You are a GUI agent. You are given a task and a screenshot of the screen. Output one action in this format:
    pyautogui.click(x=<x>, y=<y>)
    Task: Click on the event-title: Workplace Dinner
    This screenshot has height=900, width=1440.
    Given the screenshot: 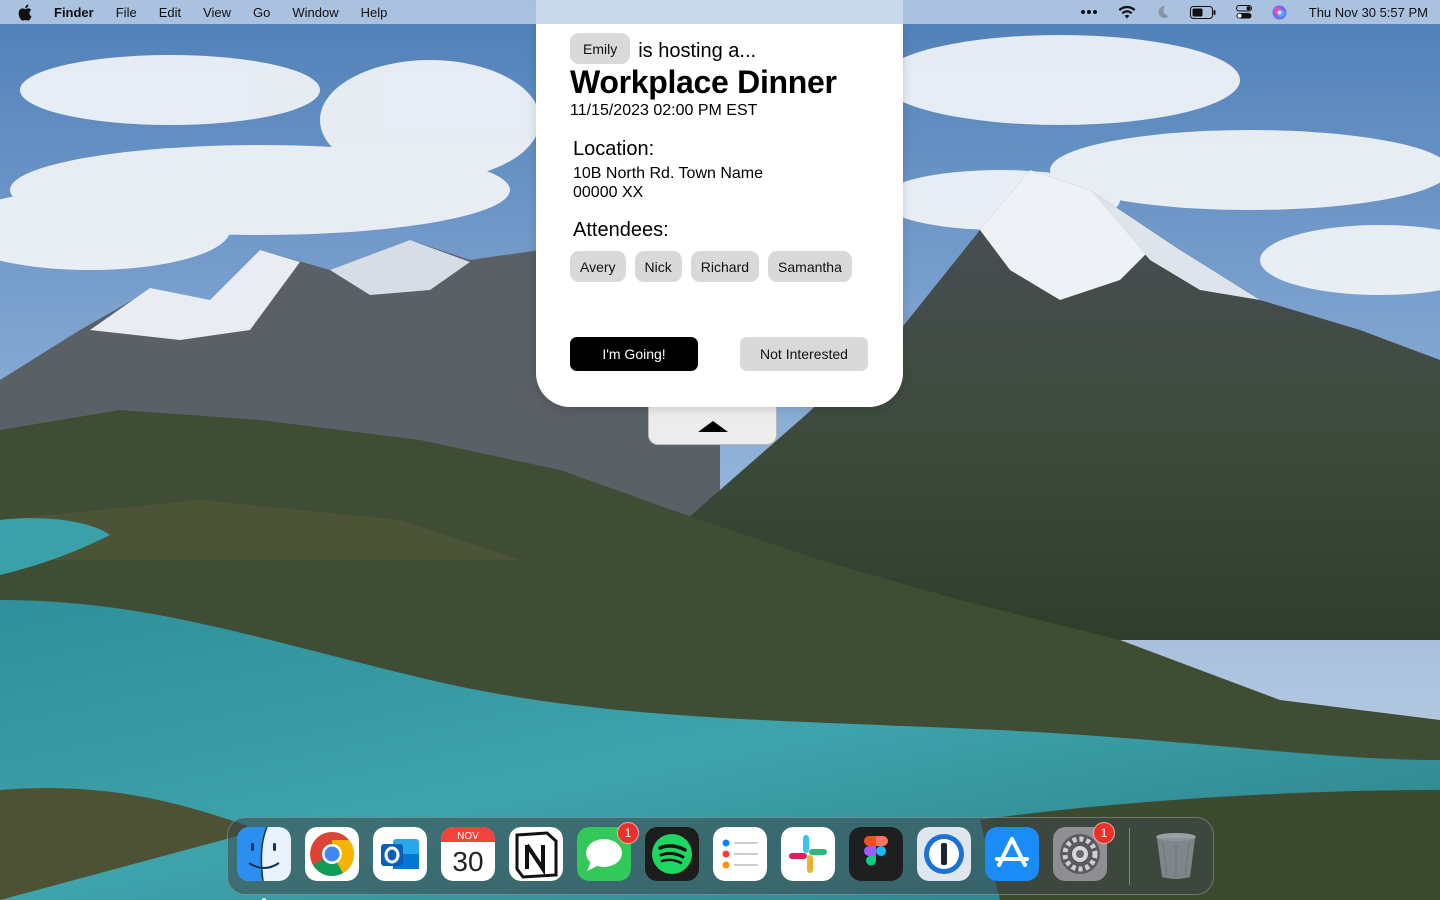 What is the action you would take?
    pyautogui.click(x=703, y=82)
    